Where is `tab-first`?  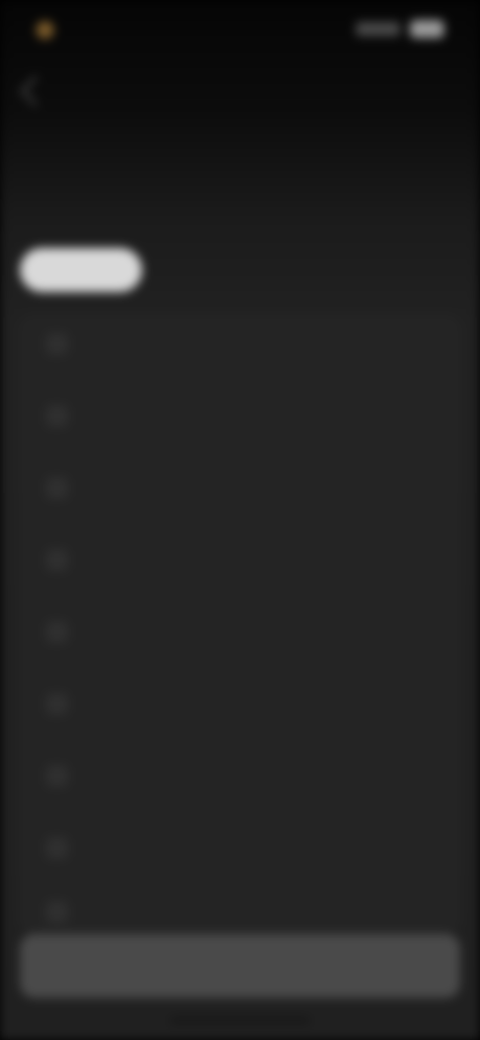 tab-first is located at coordinates (81, 270).